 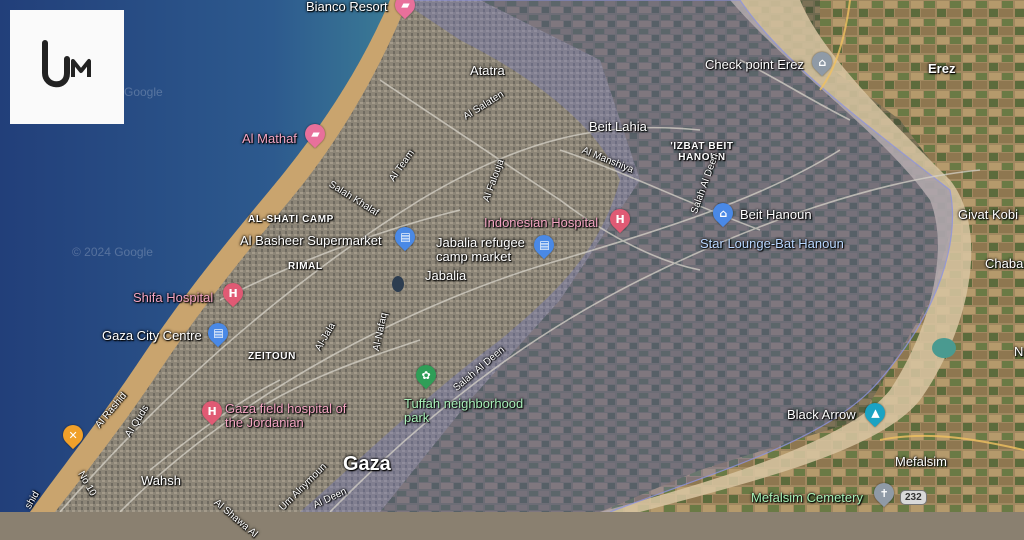 What do you see at coordinates (269, 138) in the screenshot?
I see `poi-label: Al Mathaf` at bounding box center [269, 138].